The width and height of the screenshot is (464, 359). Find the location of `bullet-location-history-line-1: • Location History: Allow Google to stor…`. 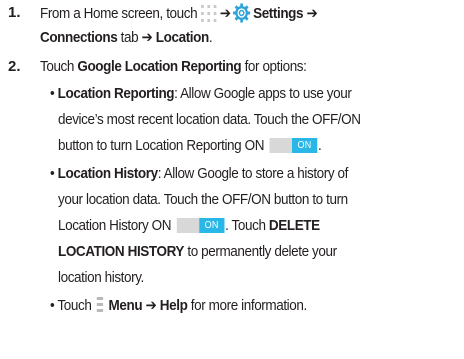

bullet-location-history-line-1: • Location History: Allow Google to stor… is located at coordinates (199, 174).